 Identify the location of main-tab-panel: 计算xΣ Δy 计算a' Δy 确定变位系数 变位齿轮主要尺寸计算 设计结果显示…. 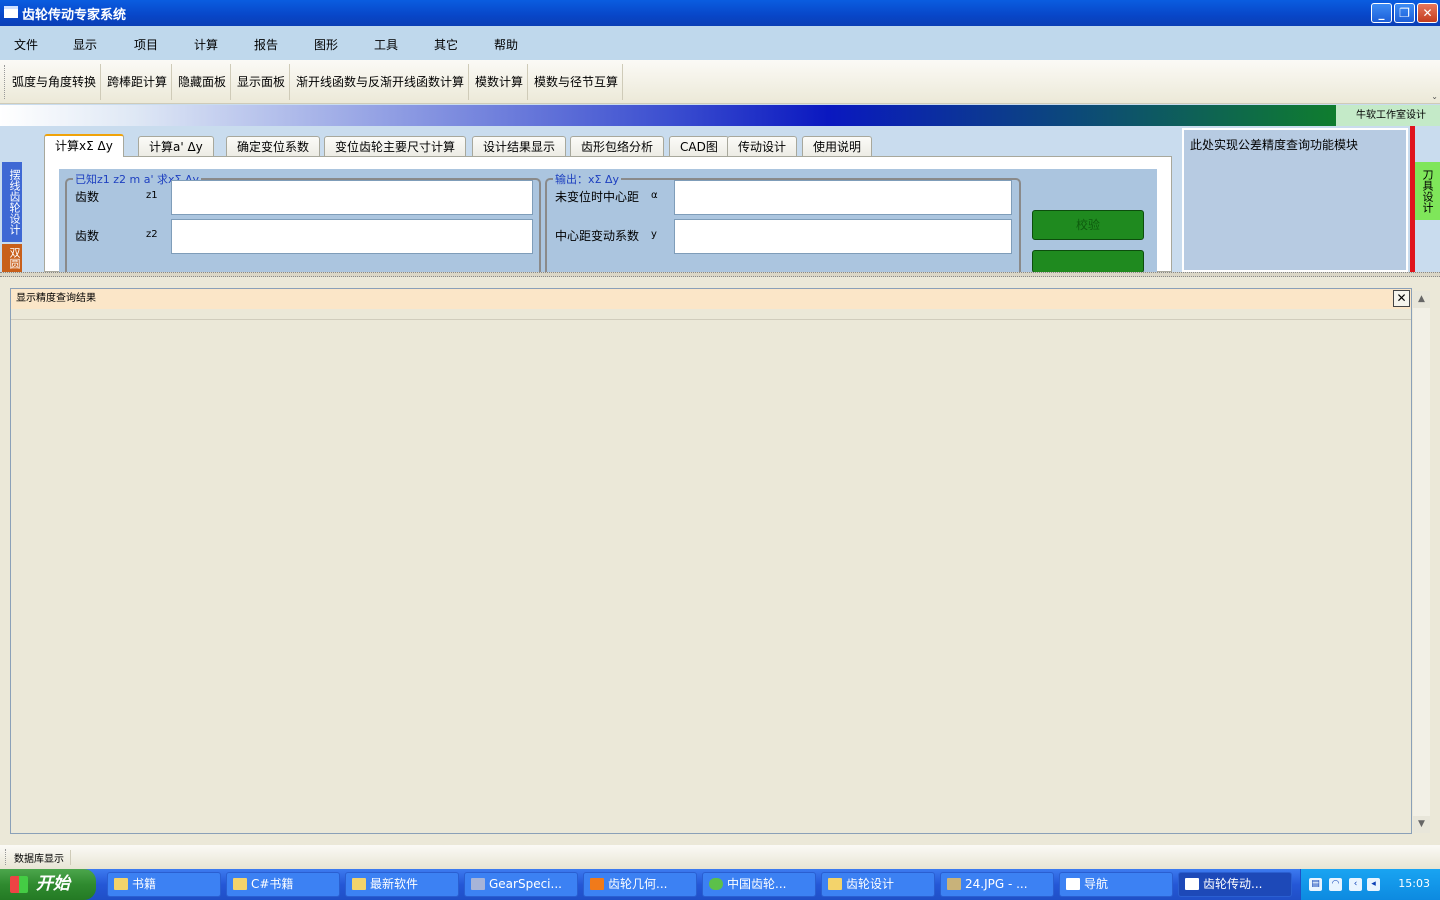
(602, 202).